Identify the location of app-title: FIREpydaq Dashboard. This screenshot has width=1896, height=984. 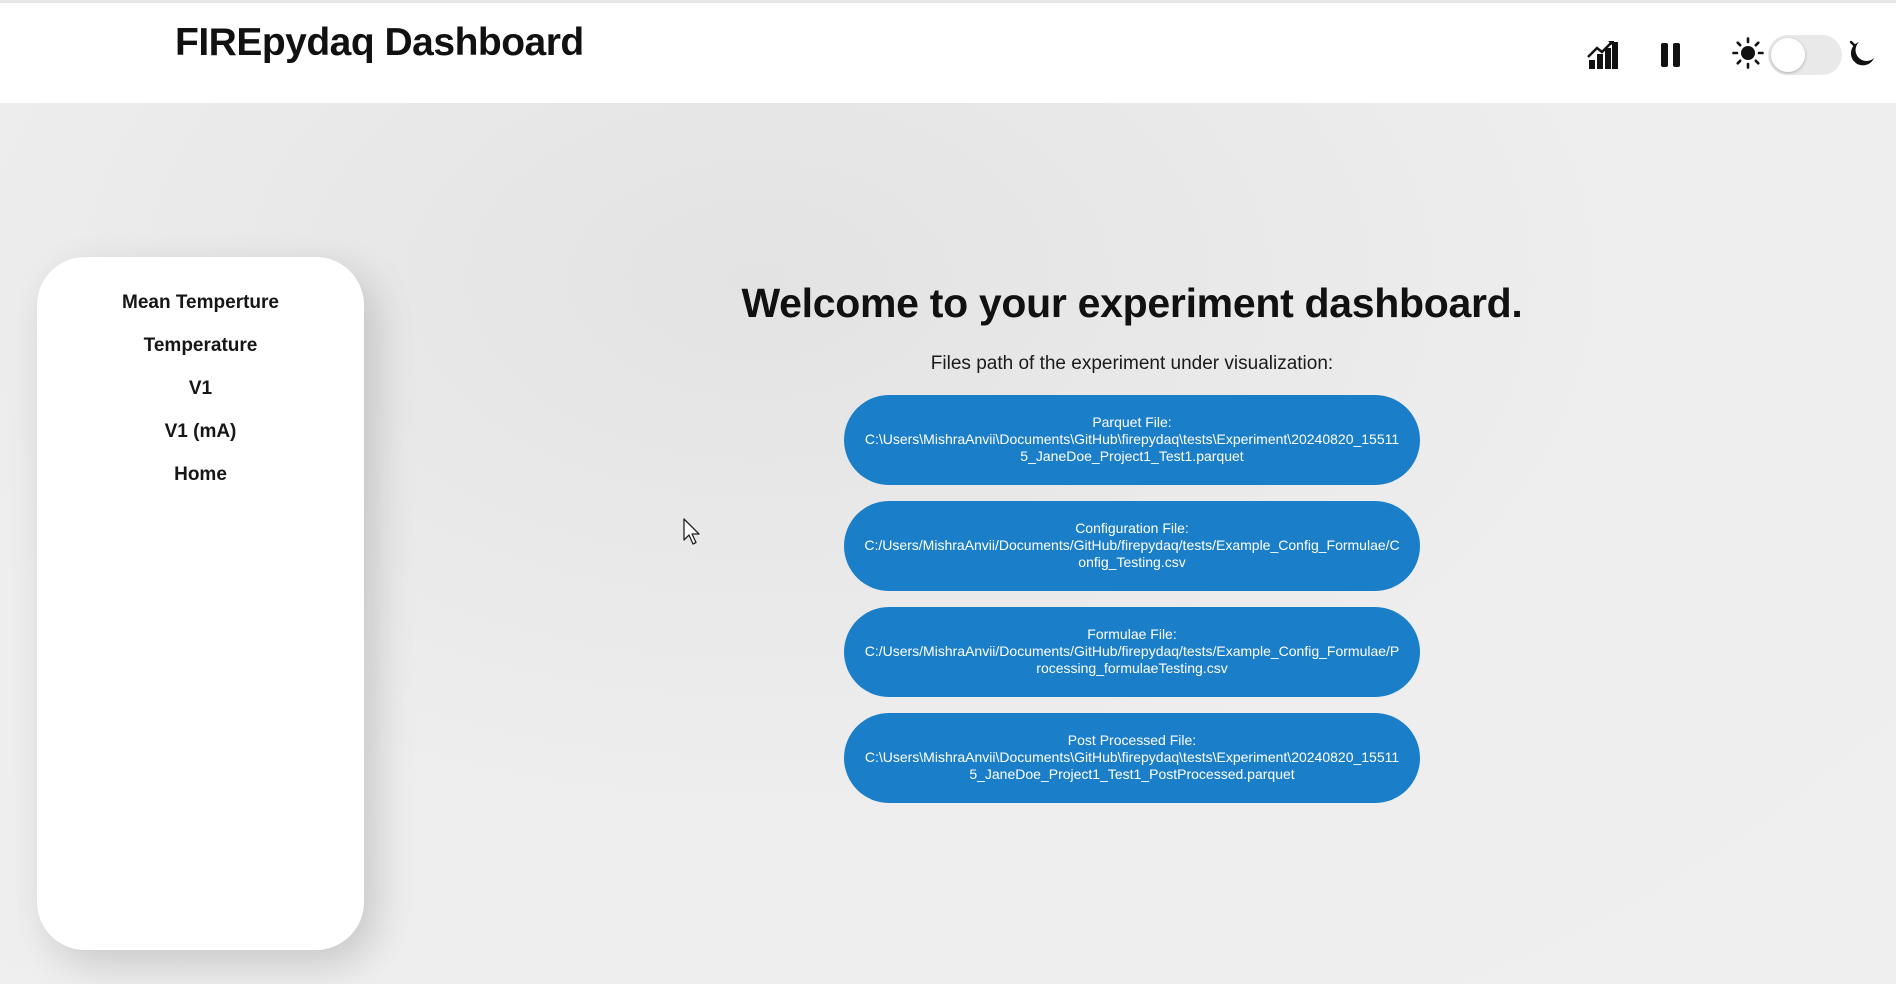
(379, 42).